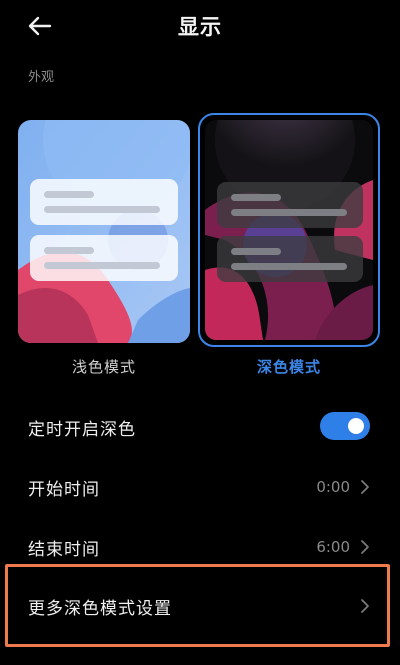  I want to click on light-wallpaper-image, so click(104, 231).